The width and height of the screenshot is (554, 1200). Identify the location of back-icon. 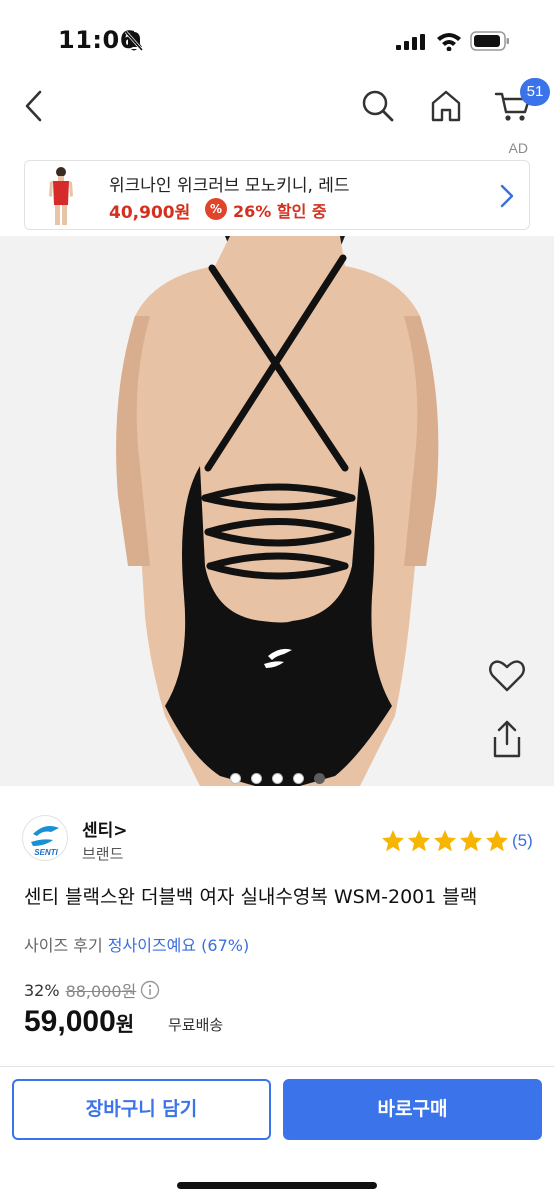
(34, 106).